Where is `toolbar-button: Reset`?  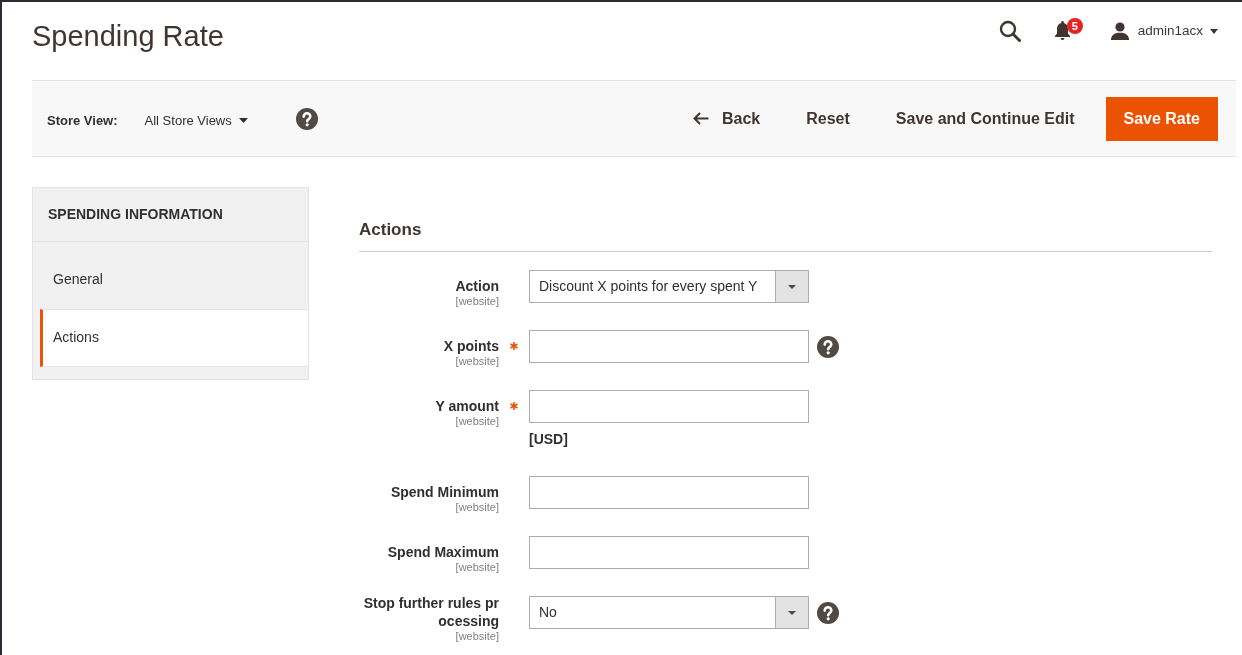 toolbar-button: Reset is located at coordinates (828, 118).